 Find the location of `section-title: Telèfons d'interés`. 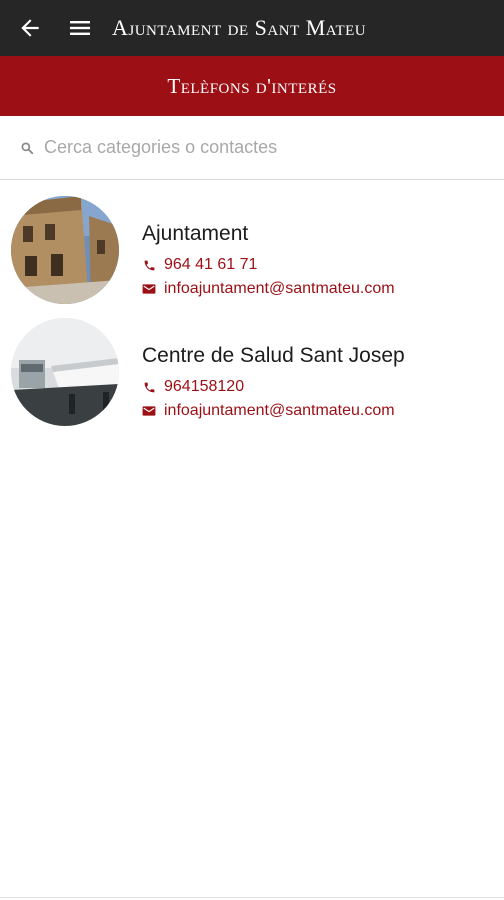

section-title: Telèfons d'interés is located at coordinates (252, 85).